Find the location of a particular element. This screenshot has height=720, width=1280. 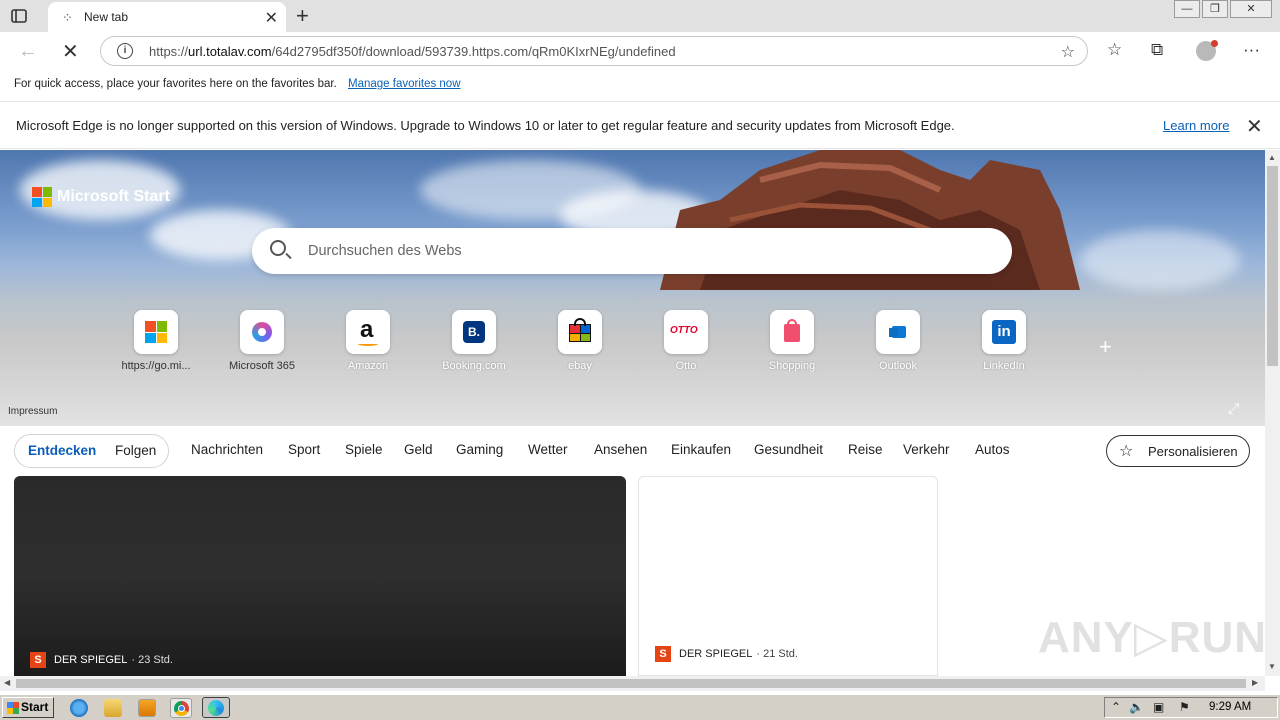

microsoft365-icon is located at coordinates (262, 332).